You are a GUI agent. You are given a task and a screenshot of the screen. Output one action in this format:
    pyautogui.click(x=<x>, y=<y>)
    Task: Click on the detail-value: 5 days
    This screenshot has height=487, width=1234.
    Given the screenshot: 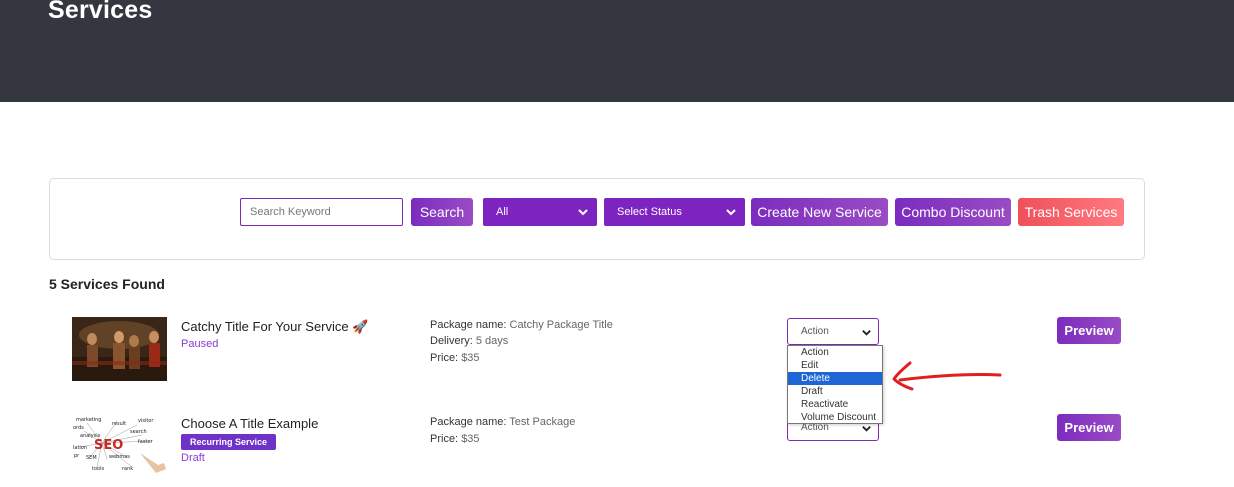 What is the action you would take?
    pyautogui.click(x=492, y=341)
    